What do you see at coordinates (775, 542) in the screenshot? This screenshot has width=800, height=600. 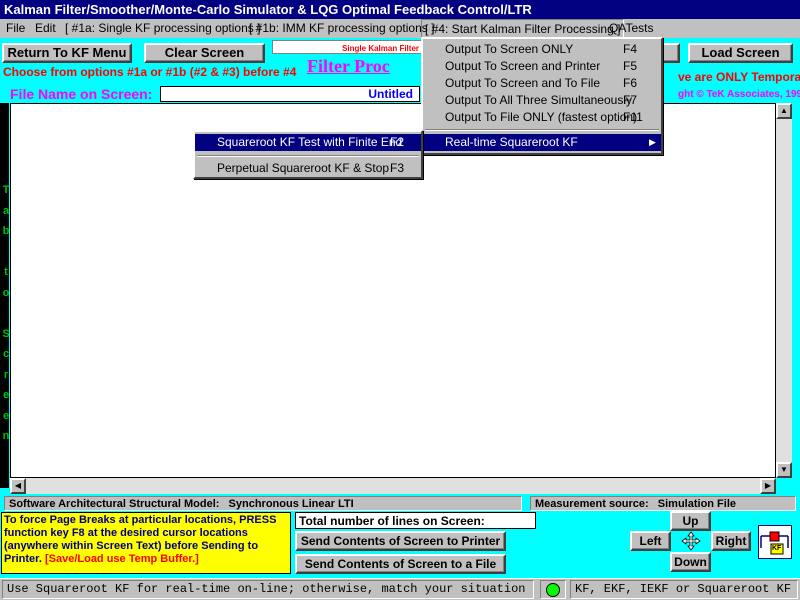 I see `kf-logo-icon: KF` at bounding box center [775, 542].